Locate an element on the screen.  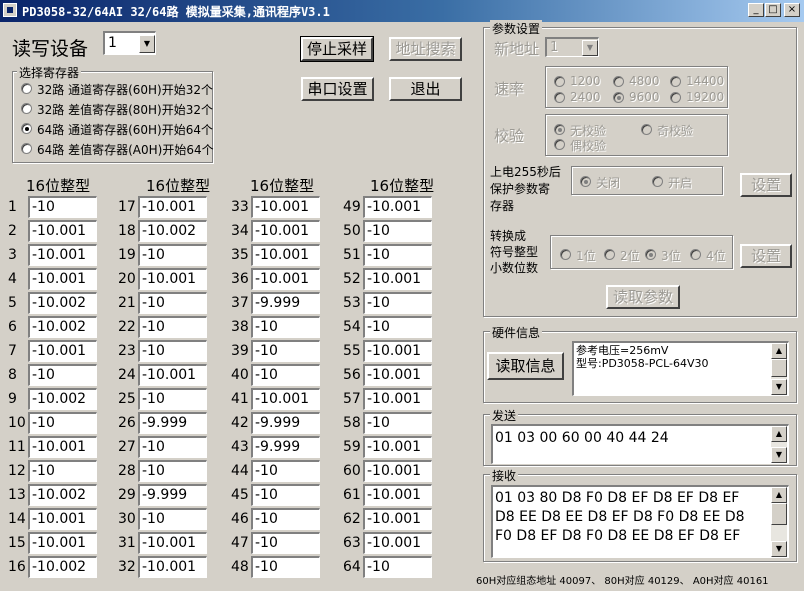
send-box: 01 03 00 60 00 40 44 24 ▲ ▼ is located at coordinates (640, 444).